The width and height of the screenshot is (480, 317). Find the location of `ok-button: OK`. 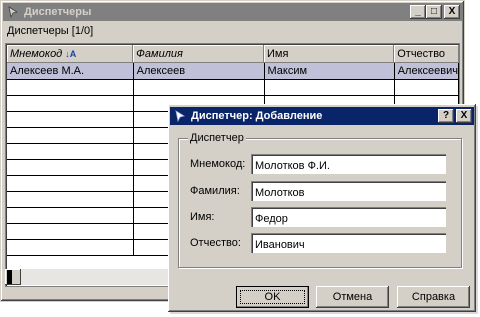

ok-button: OK is located at coordinates (272, 297).